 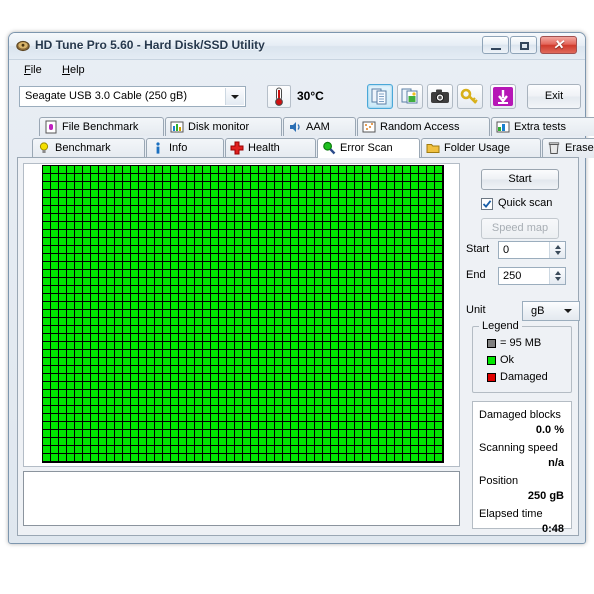 What do you see at coordinates (487, 204) in the screenshot?
I see `checkbox-box` at bounding box center [487, 204].